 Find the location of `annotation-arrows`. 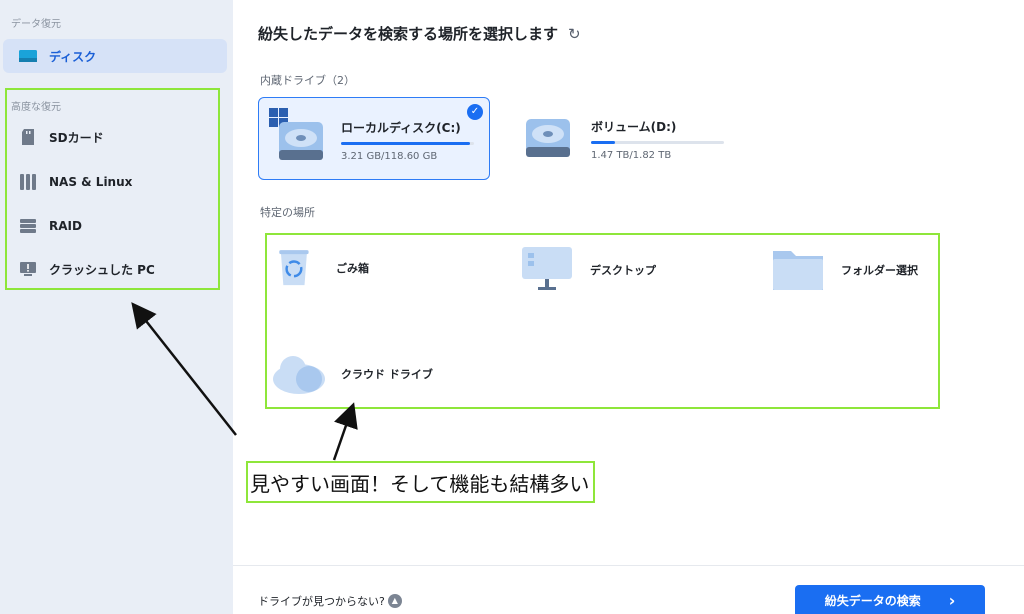

annotation-arrows is located at coordinates (244, 381).